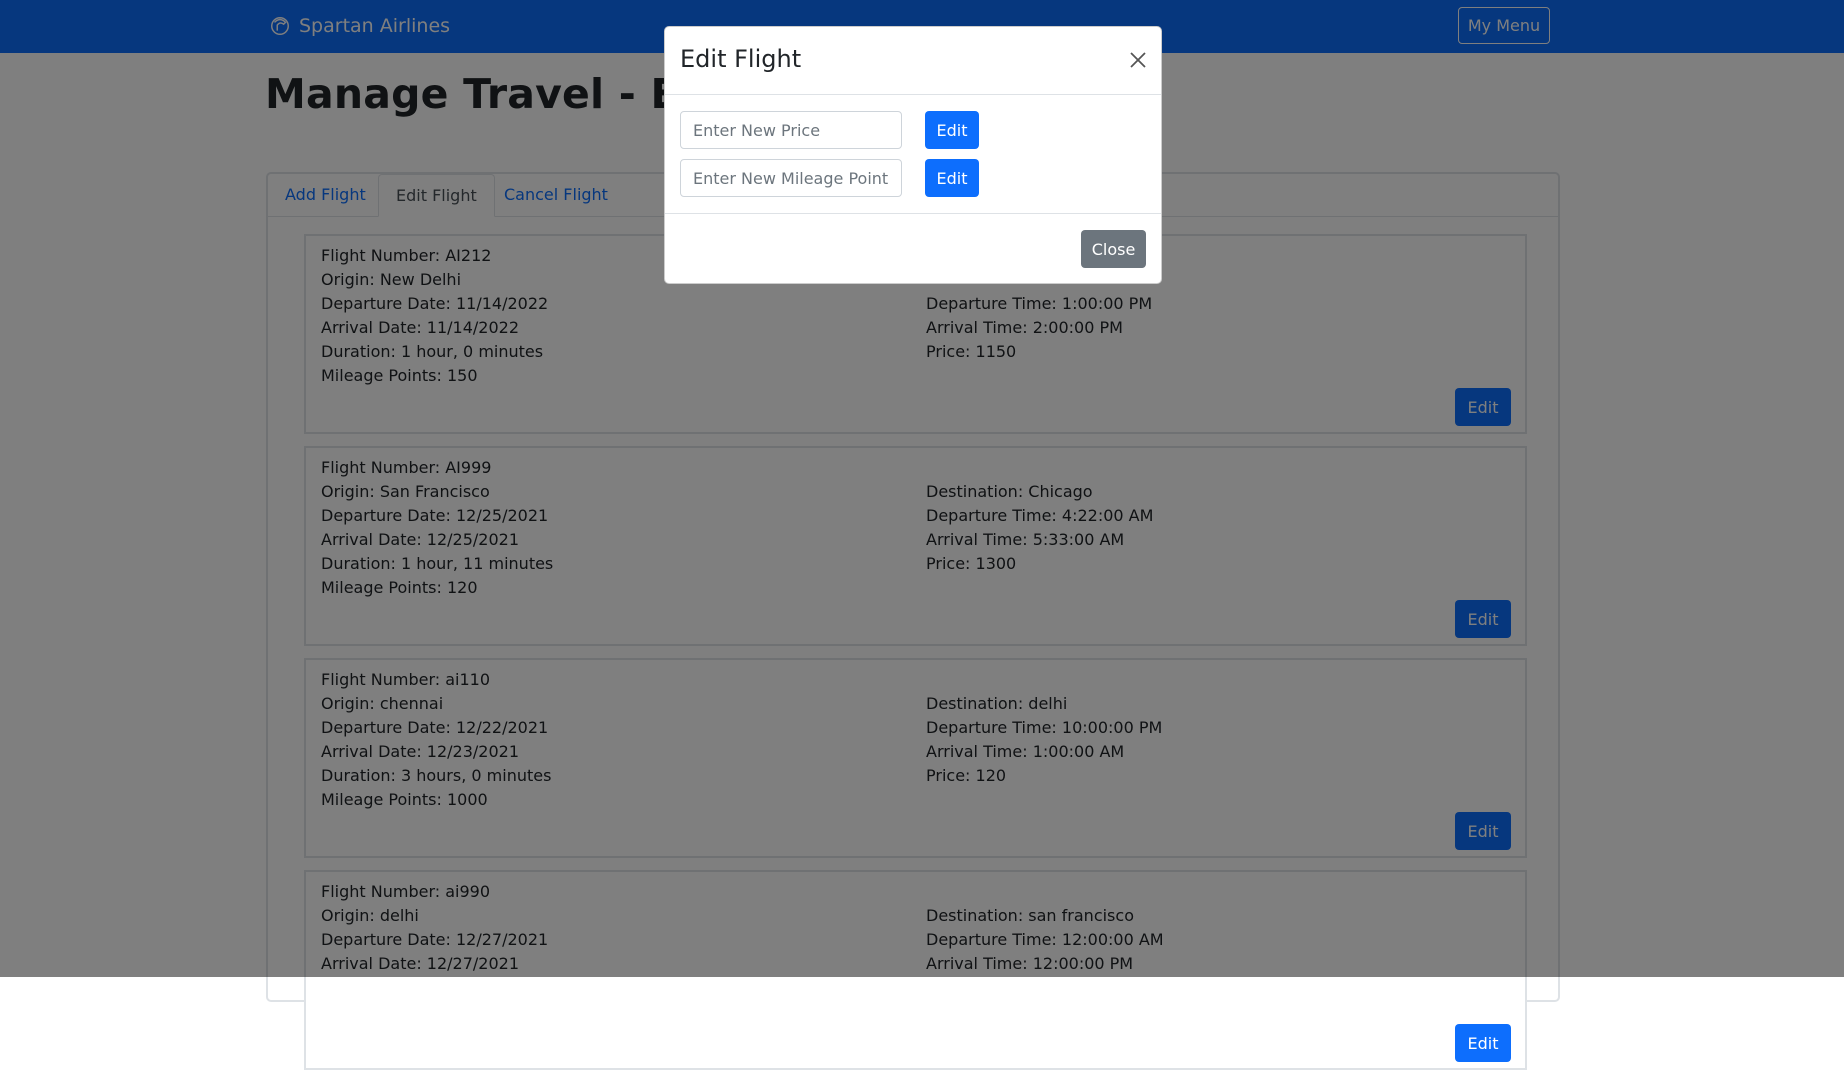 This screenshot has width=1844, height=1070. Describe the element at coordinates (791, 130) in the screenshot. I see `new-price-input` at that location.